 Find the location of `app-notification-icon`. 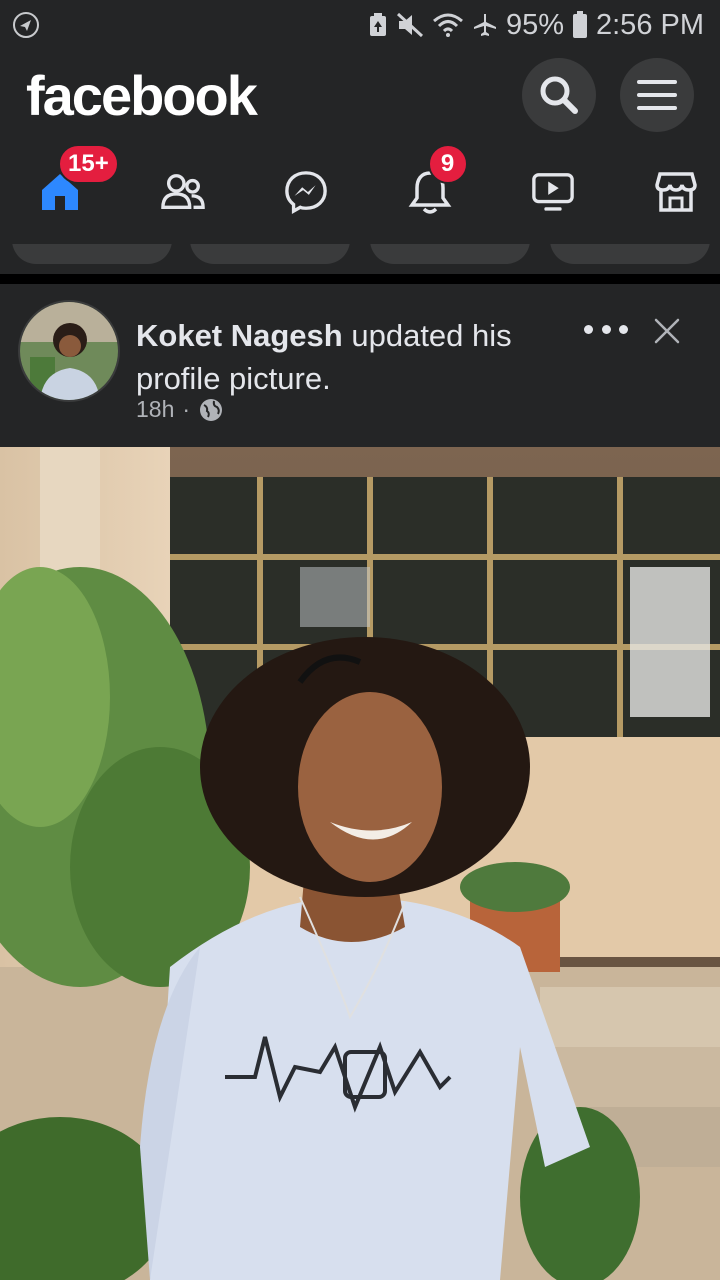

app-notification-icon is located at coordinates (26, 25).